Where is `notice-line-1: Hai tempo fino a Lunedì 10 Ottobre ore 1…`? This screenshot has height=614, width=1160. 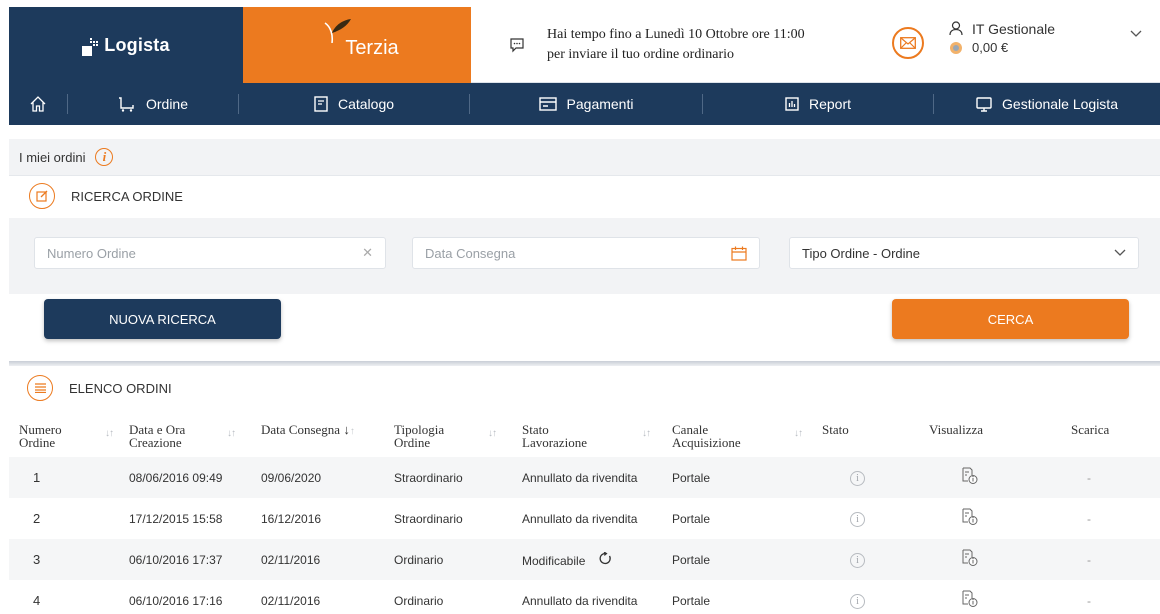 notice-line-1: Hai tempo fino a Lunedì 10 Ottobre ore 1… is located at coordinates (676, 34).